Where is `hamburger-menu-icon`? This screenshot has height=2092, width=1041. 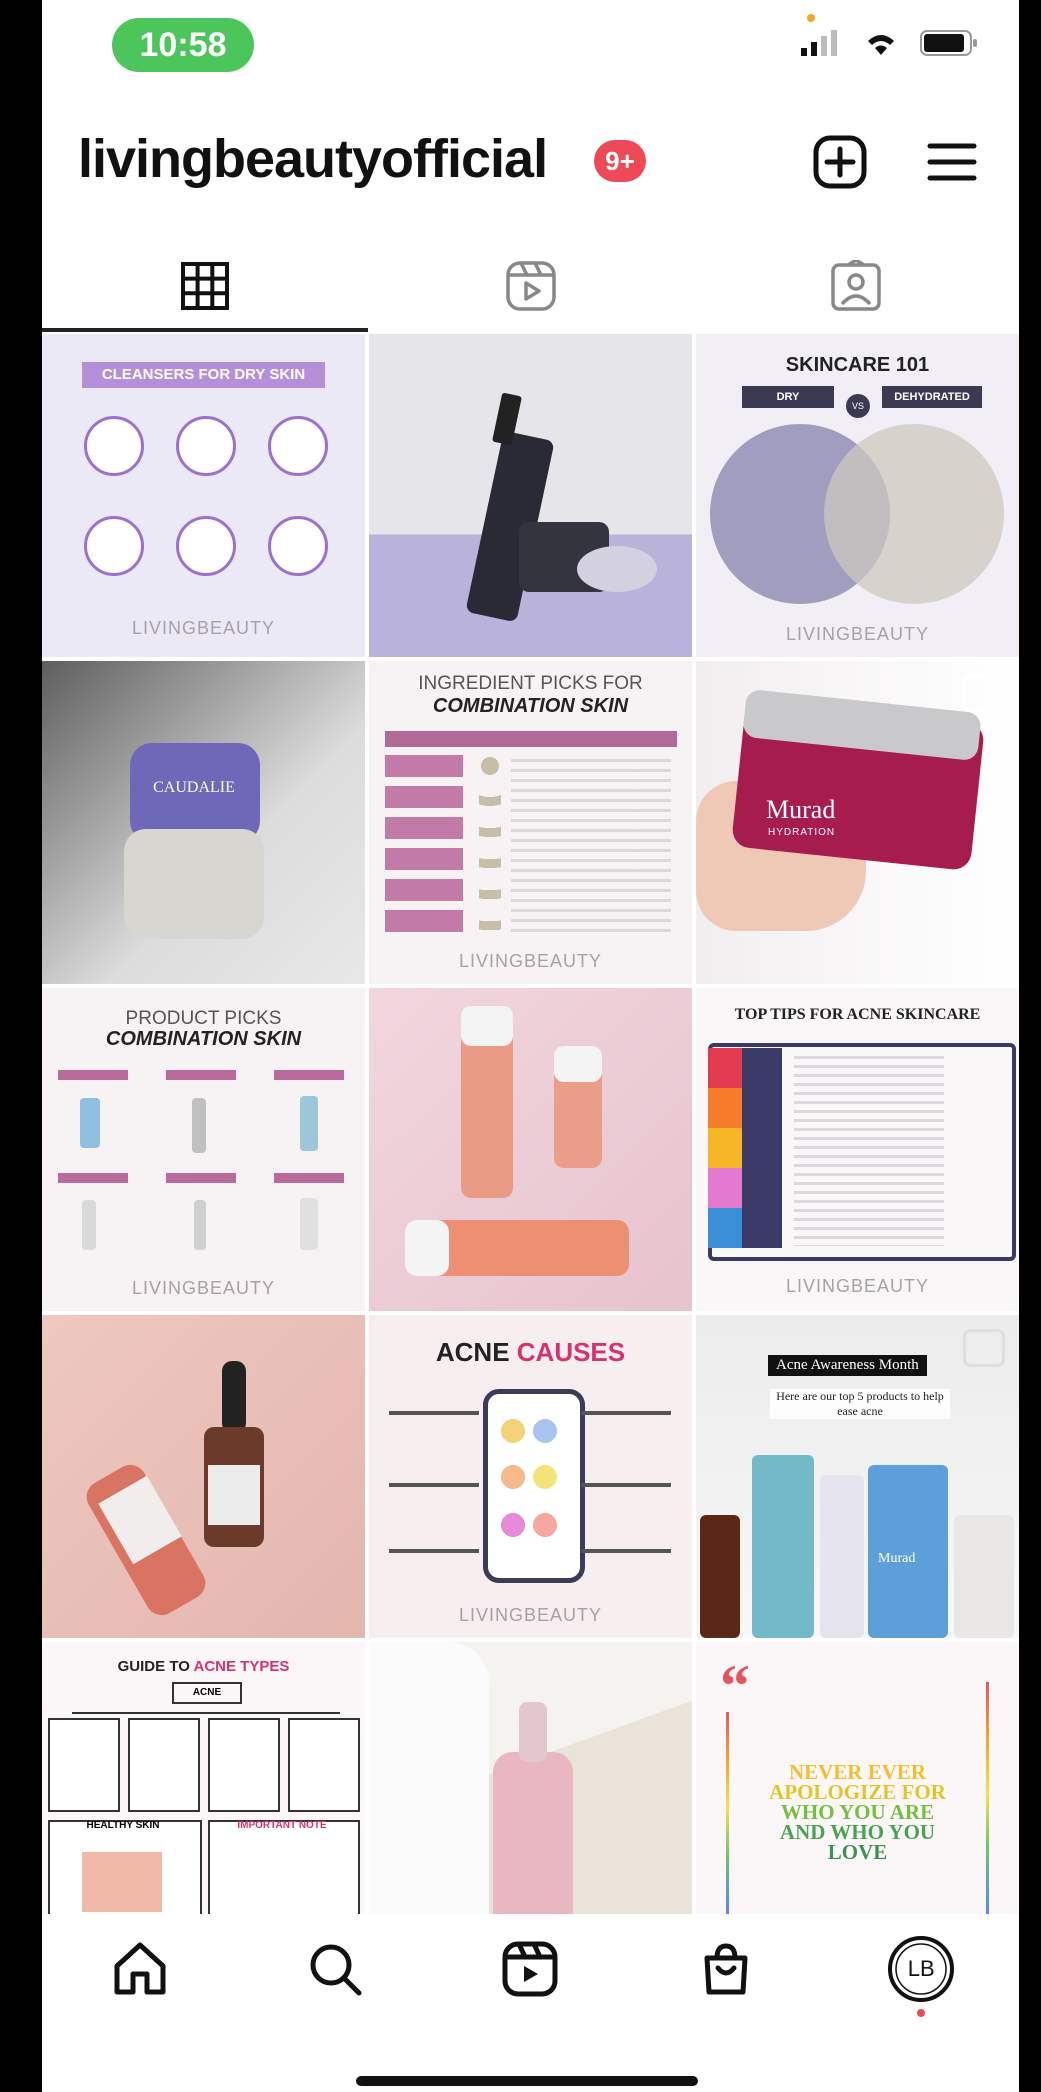 hamburger-menu-icon is located at coordinates (952, 162).